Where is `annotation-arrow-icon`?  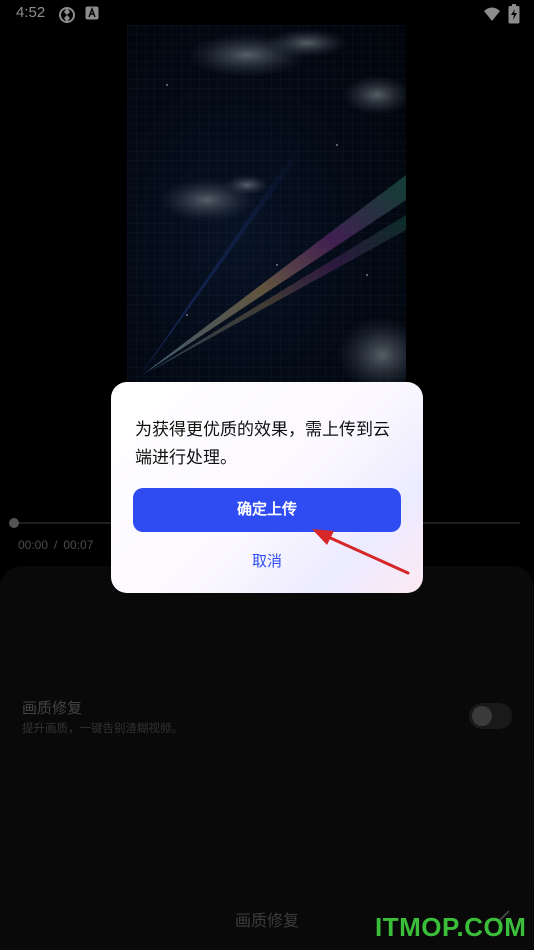 annotation-arrow-icon is located at coordinates (361, 552).